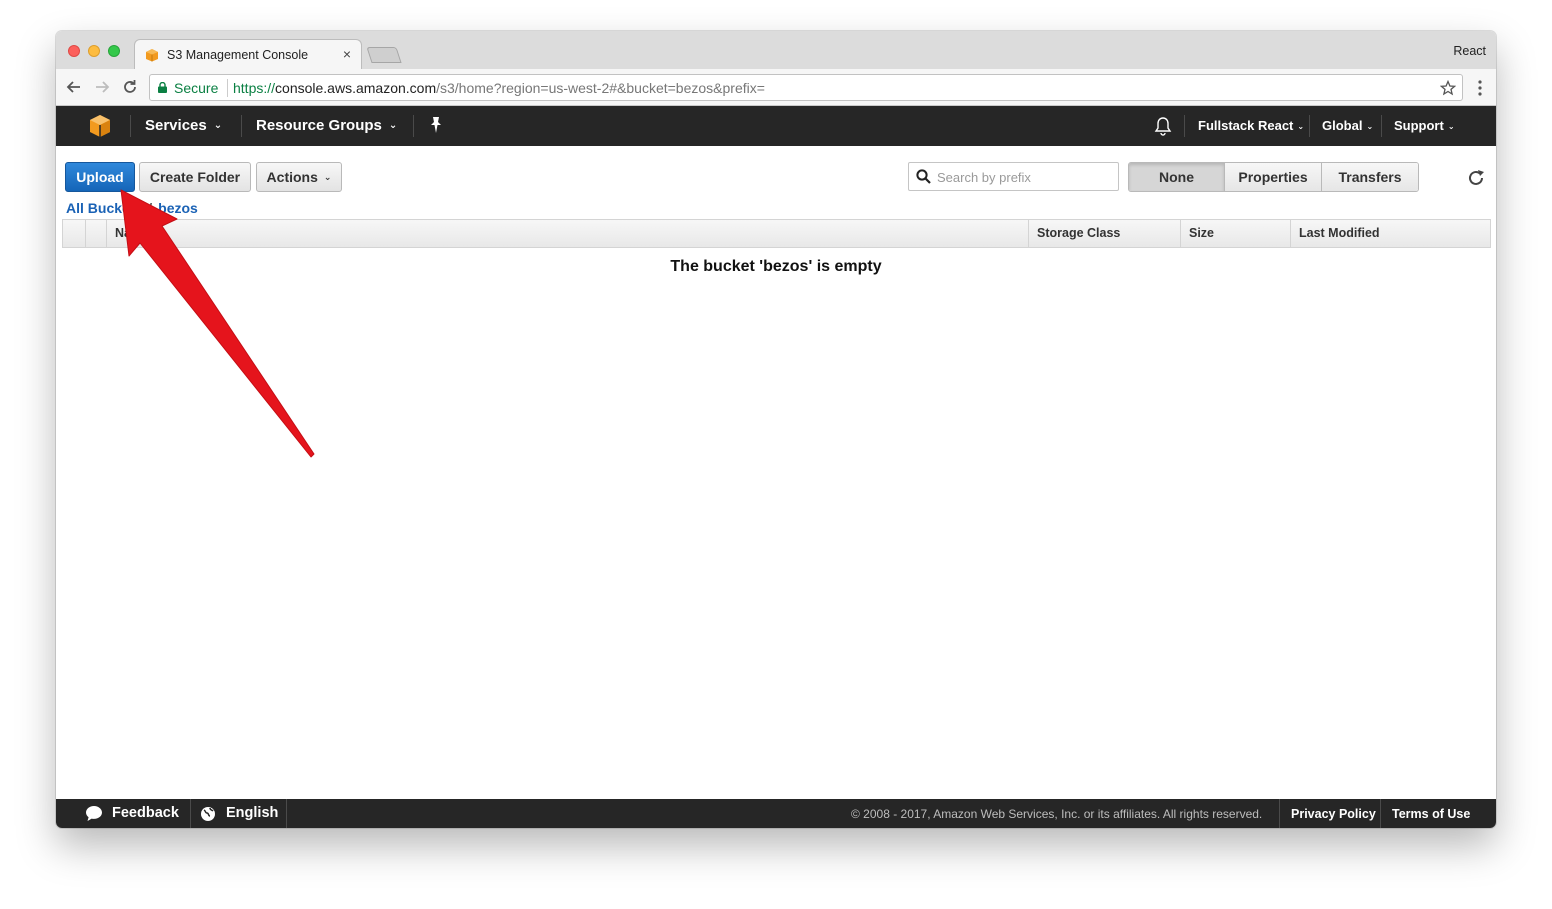  Describe the element at coordinates (319, 125) in the screenshot. I see `resource-groups-label: Resource Groups` at that location.